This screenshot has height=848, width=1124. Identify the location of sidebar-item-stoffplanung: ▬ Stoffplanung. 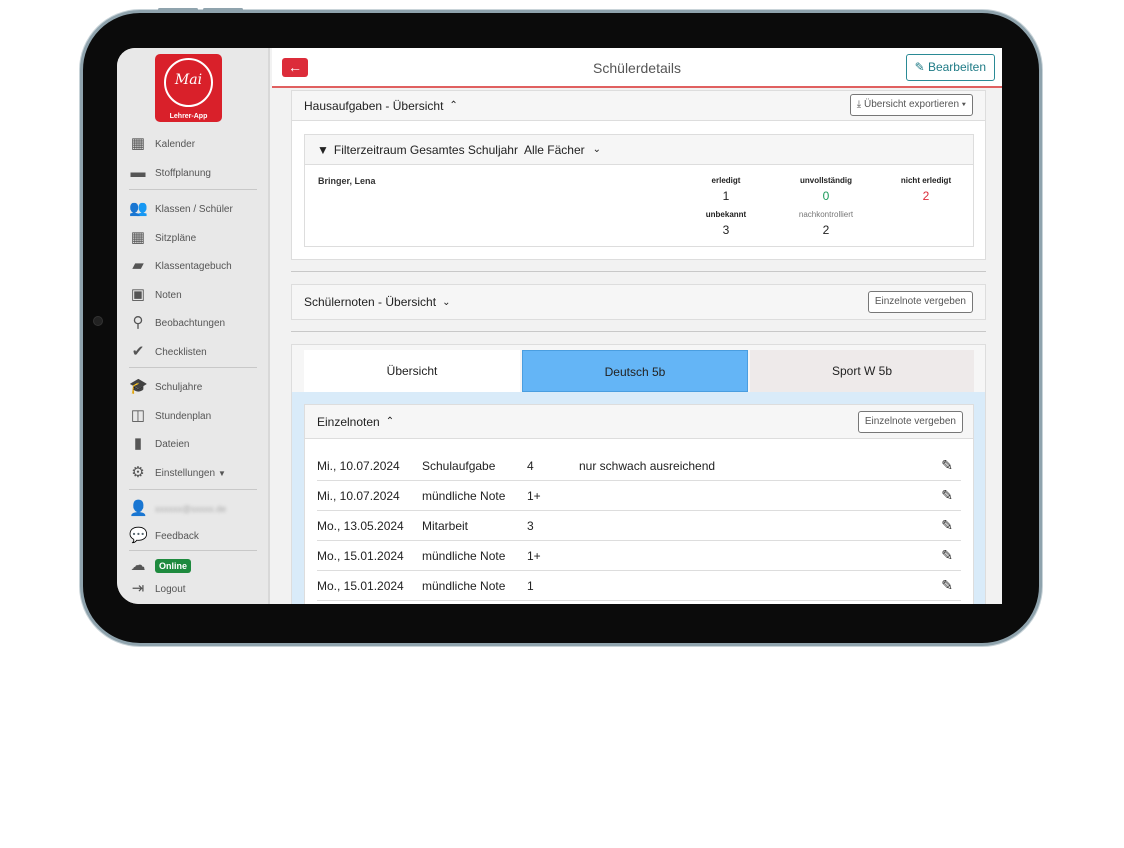
(170, 173).